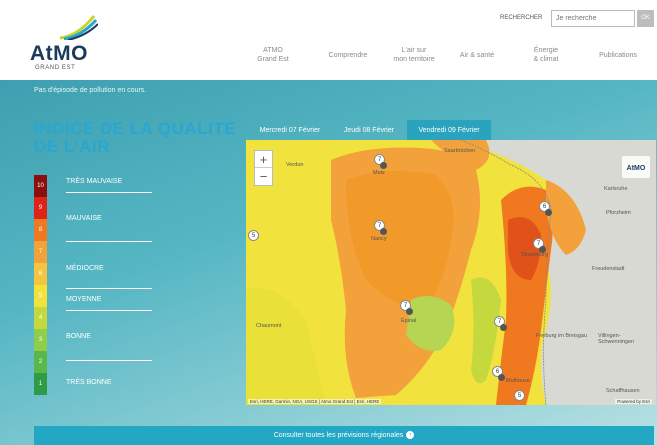 The height and width of the screenshot is (445, 657). What do you see at coordinates (40, 274) in the screenshot?
I see `scale-cell-6: 6` at bounding box center [40, 274].